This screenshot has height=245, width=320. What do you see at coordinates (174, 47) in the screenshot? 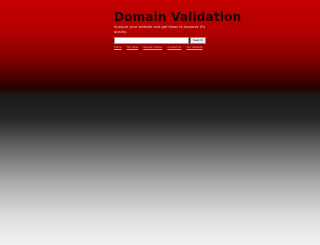
I see `nav-link-contact-us: Contact Us` at bounding box center [174, 47].